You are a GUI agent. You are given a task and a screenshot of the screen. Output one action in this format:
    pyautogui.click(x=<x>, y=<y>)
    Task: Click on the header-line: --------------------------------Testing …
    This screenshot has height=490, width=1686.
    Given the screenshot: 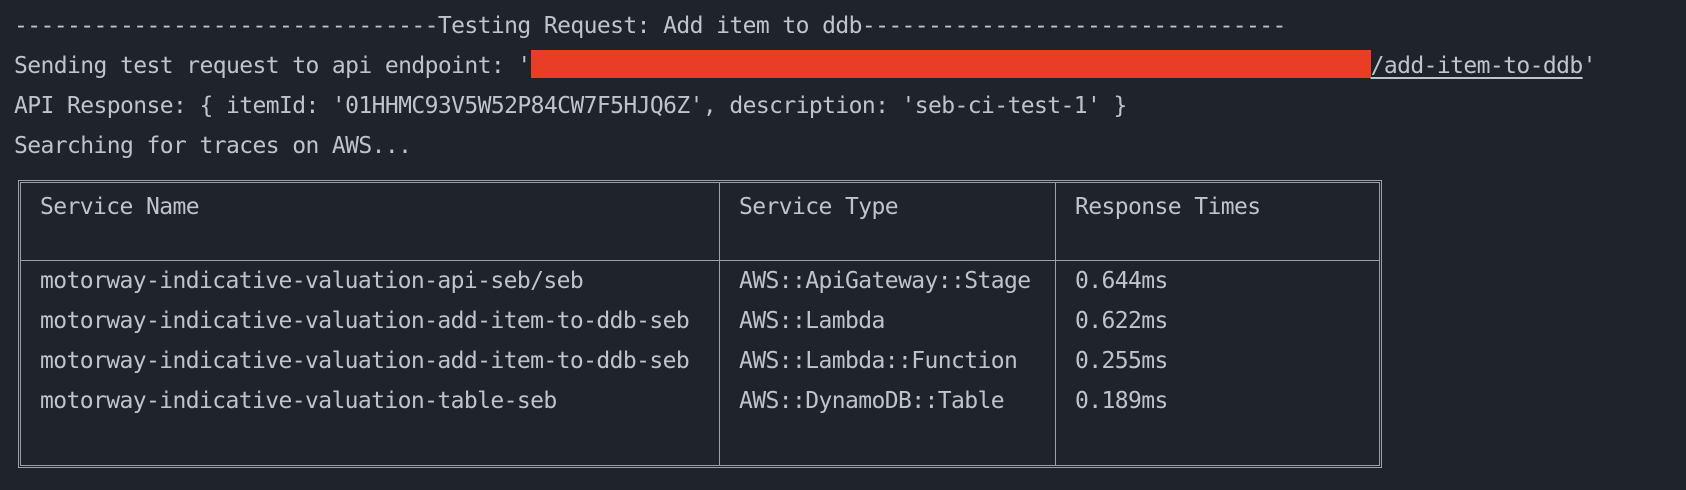 What is the action you would take?
    pyautogui.click(x=650, y=26)
    